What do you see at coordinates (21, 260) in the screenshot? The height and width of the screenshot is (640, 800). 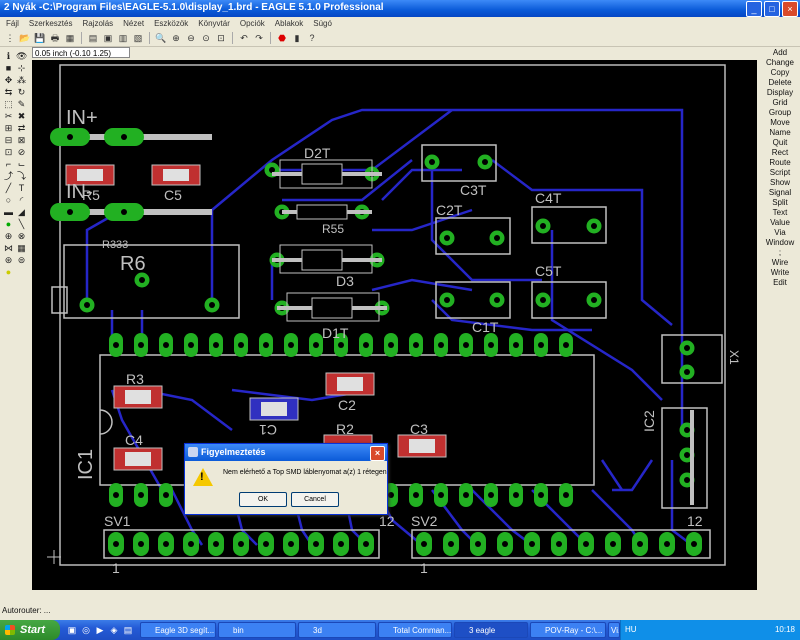 I see `drc-icon: ⊜` at bounding box center [21, 260].